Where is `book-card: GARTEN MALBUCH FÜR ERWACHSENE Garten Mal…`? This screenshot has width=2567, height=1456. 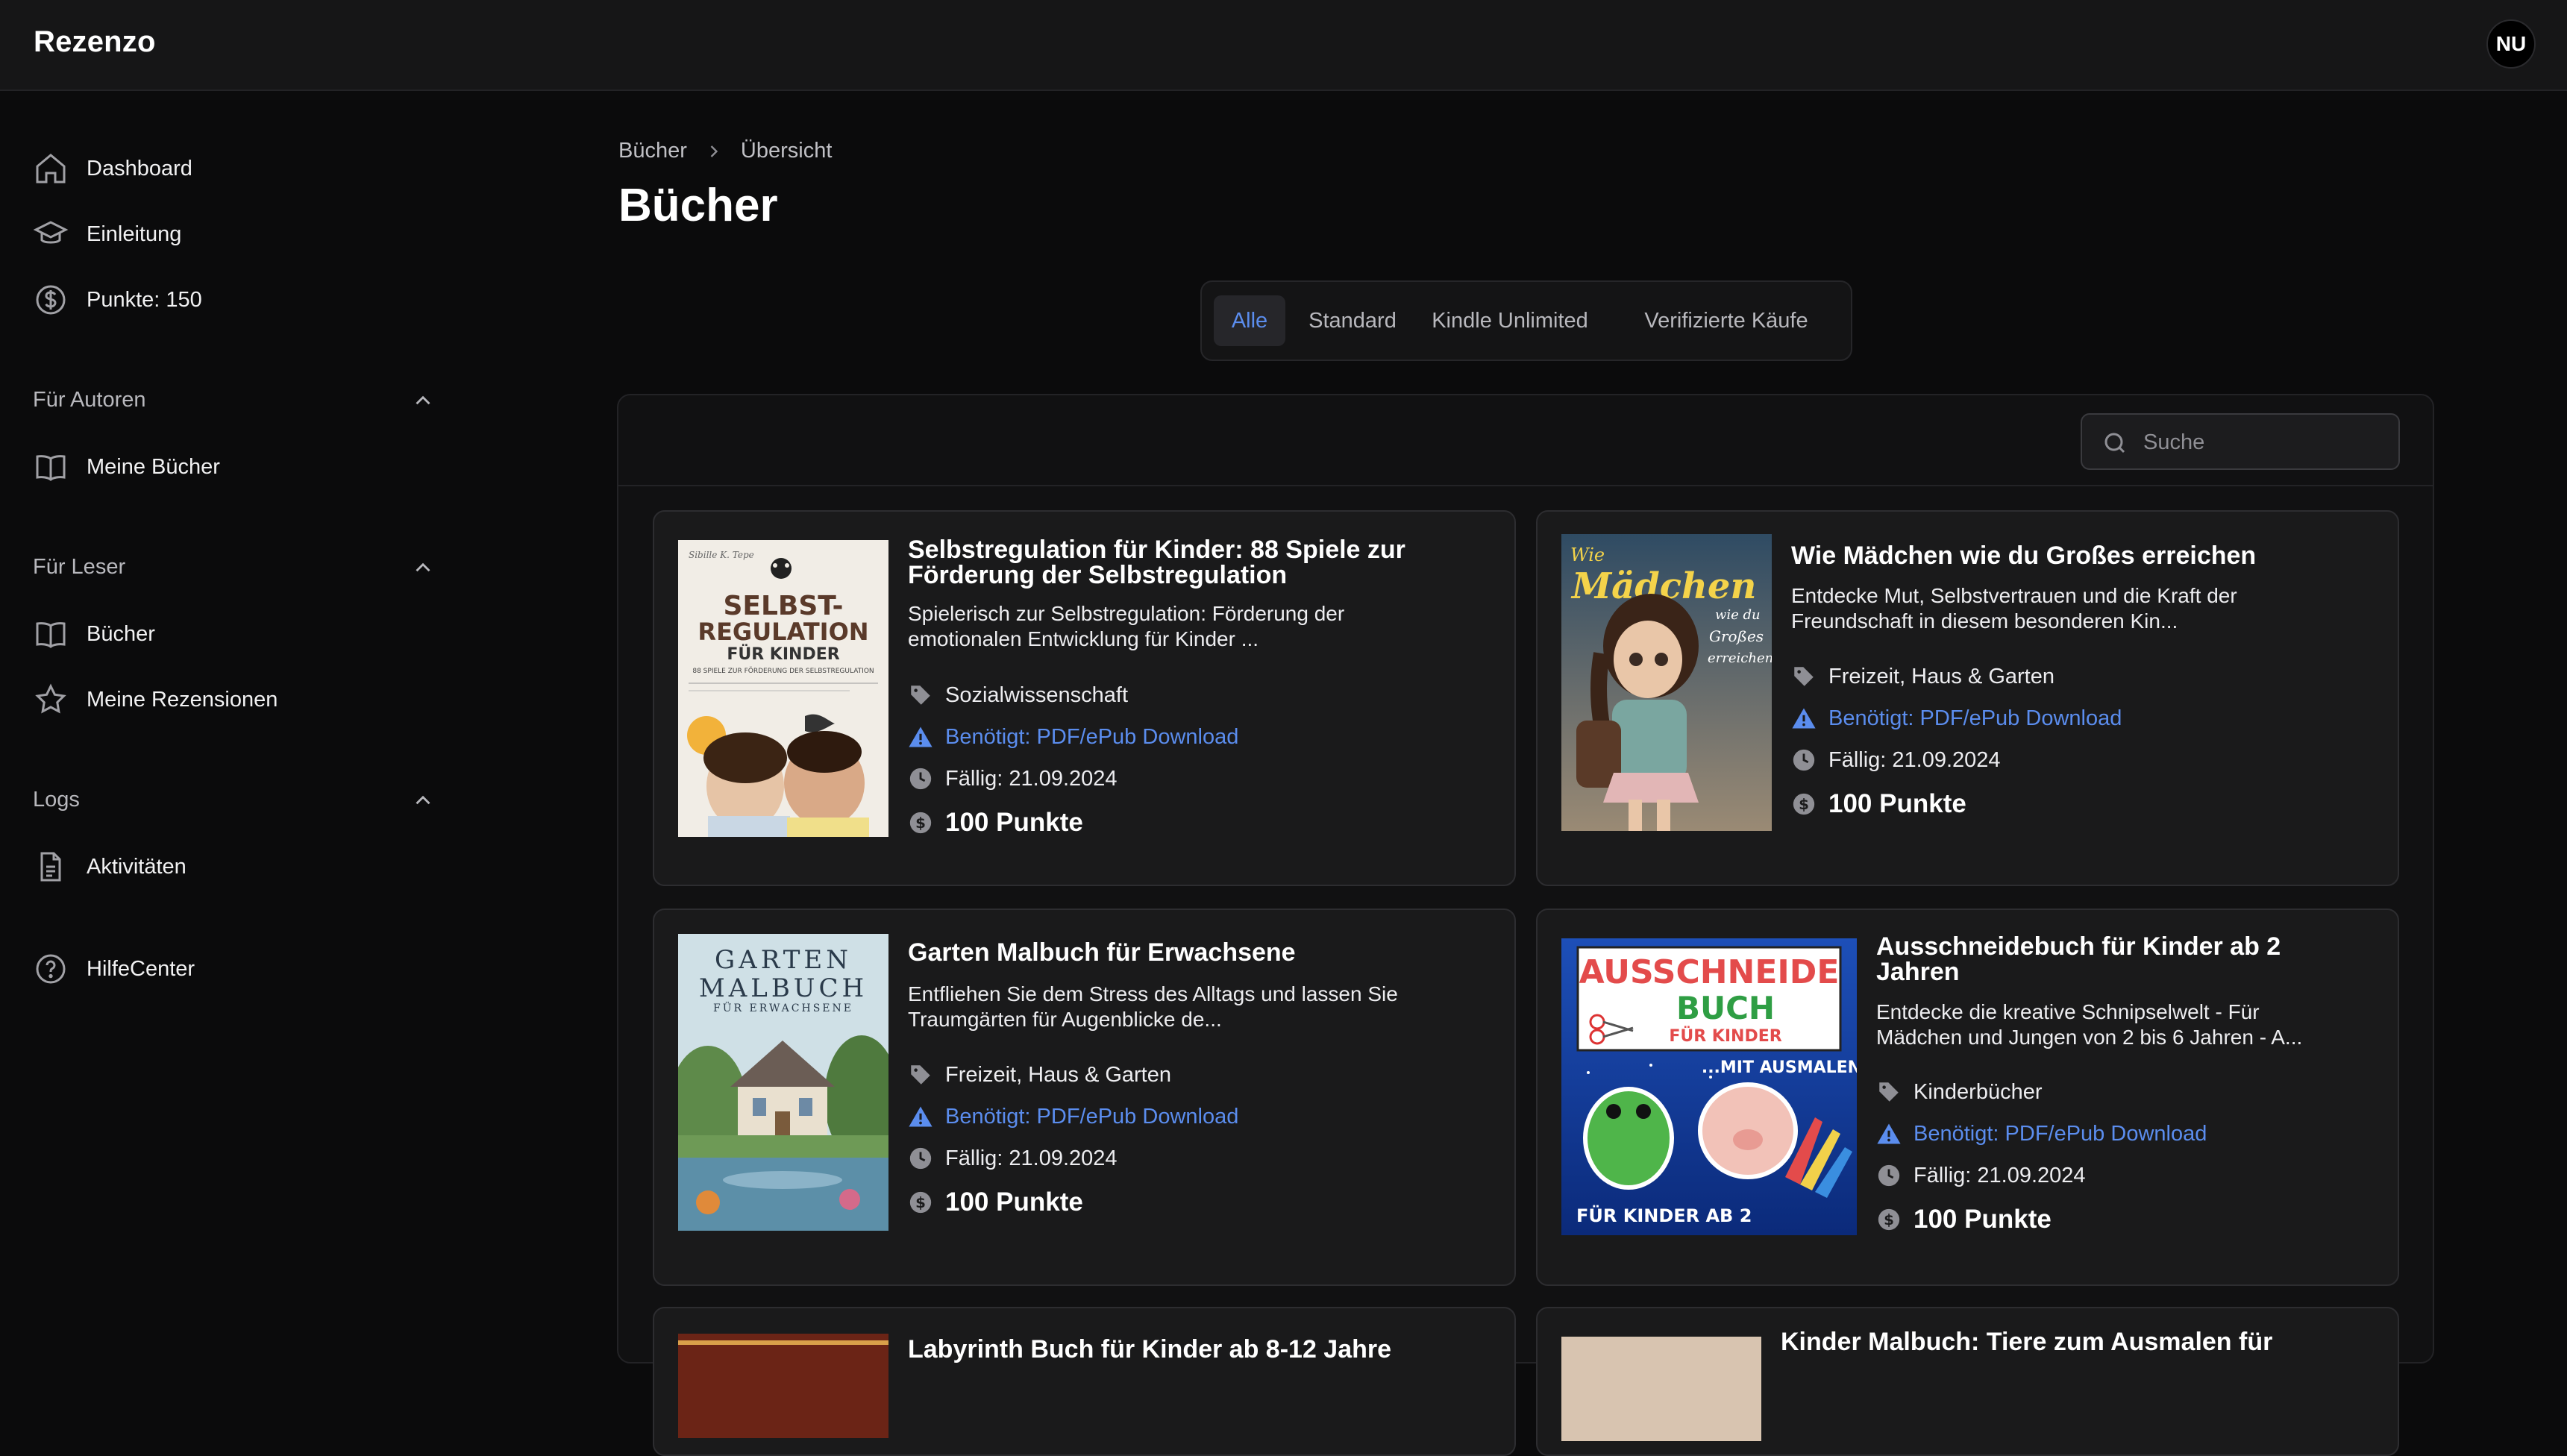 book-card: GARTEN MALBUCH FÜR ERWACHSENE Garten Mal… is located at coordinates (1085, 1097).